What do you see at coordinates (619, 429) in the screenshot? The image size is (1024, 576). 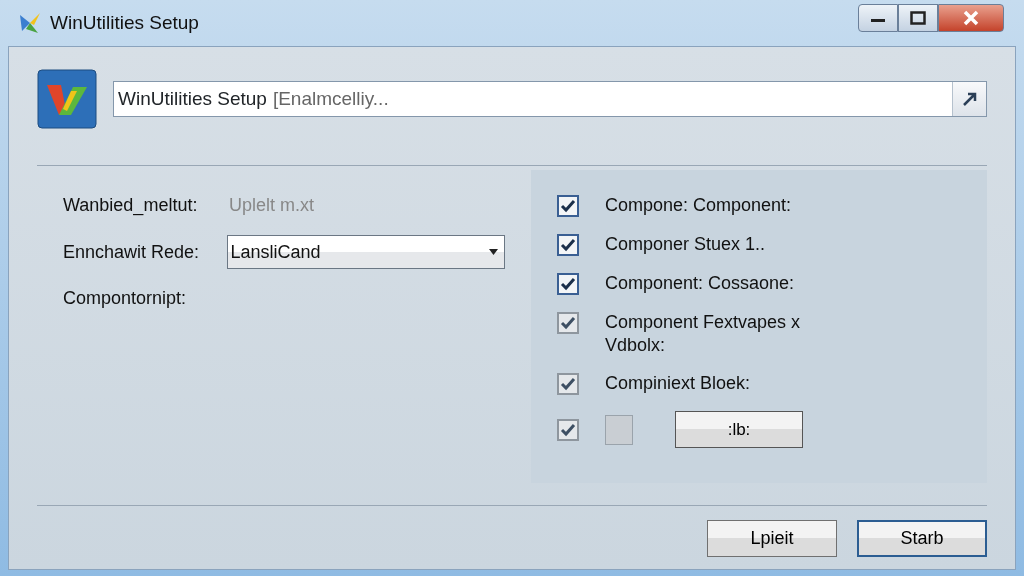 I see `color-swatch` at bounding box center [619, 429].